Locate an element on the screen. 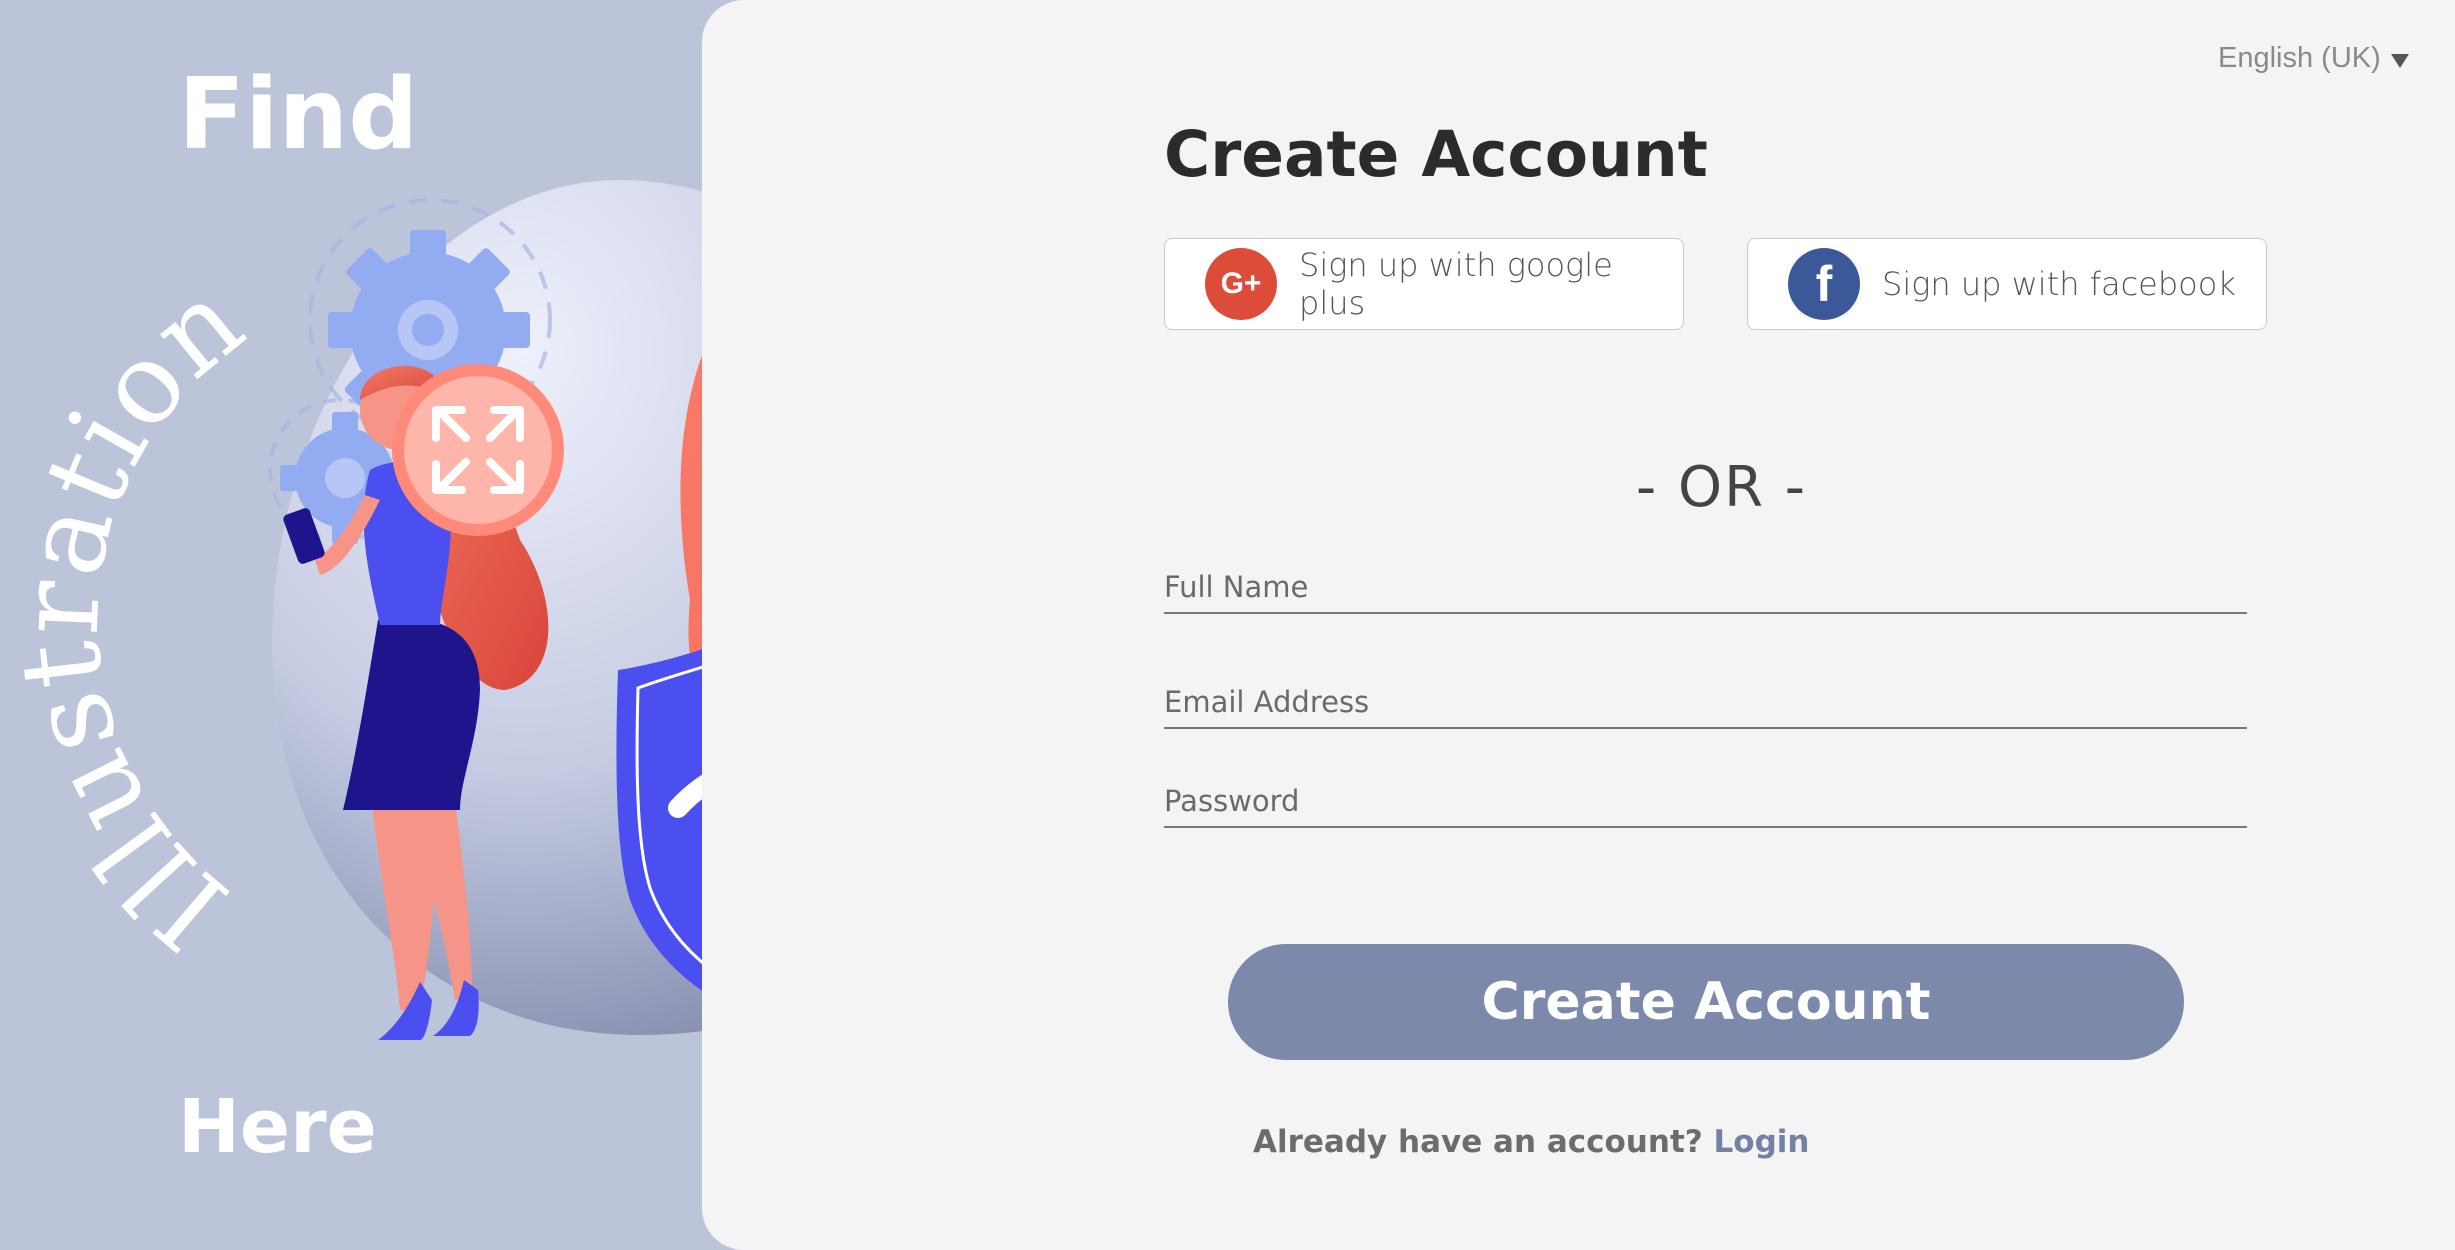  login-prompt-text: Already have an account? is located at coordinates (1478, 1142).